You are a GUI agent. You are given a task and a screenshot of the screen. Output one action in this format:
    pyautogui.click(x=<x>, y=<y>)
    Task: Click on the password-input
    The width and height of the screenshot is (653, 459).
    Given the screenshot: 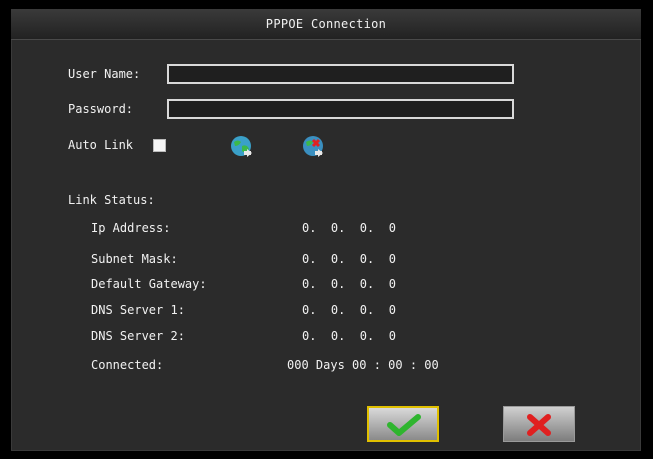 What is the action you would take?
    pyautogui.click(x=340, y=109)
    